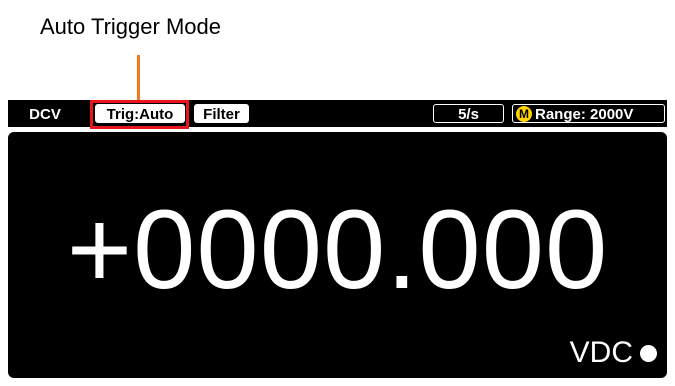  Describe the element at coordinates (45, 114) in the screenshot. I see `function-indicator: DCV` at that location.